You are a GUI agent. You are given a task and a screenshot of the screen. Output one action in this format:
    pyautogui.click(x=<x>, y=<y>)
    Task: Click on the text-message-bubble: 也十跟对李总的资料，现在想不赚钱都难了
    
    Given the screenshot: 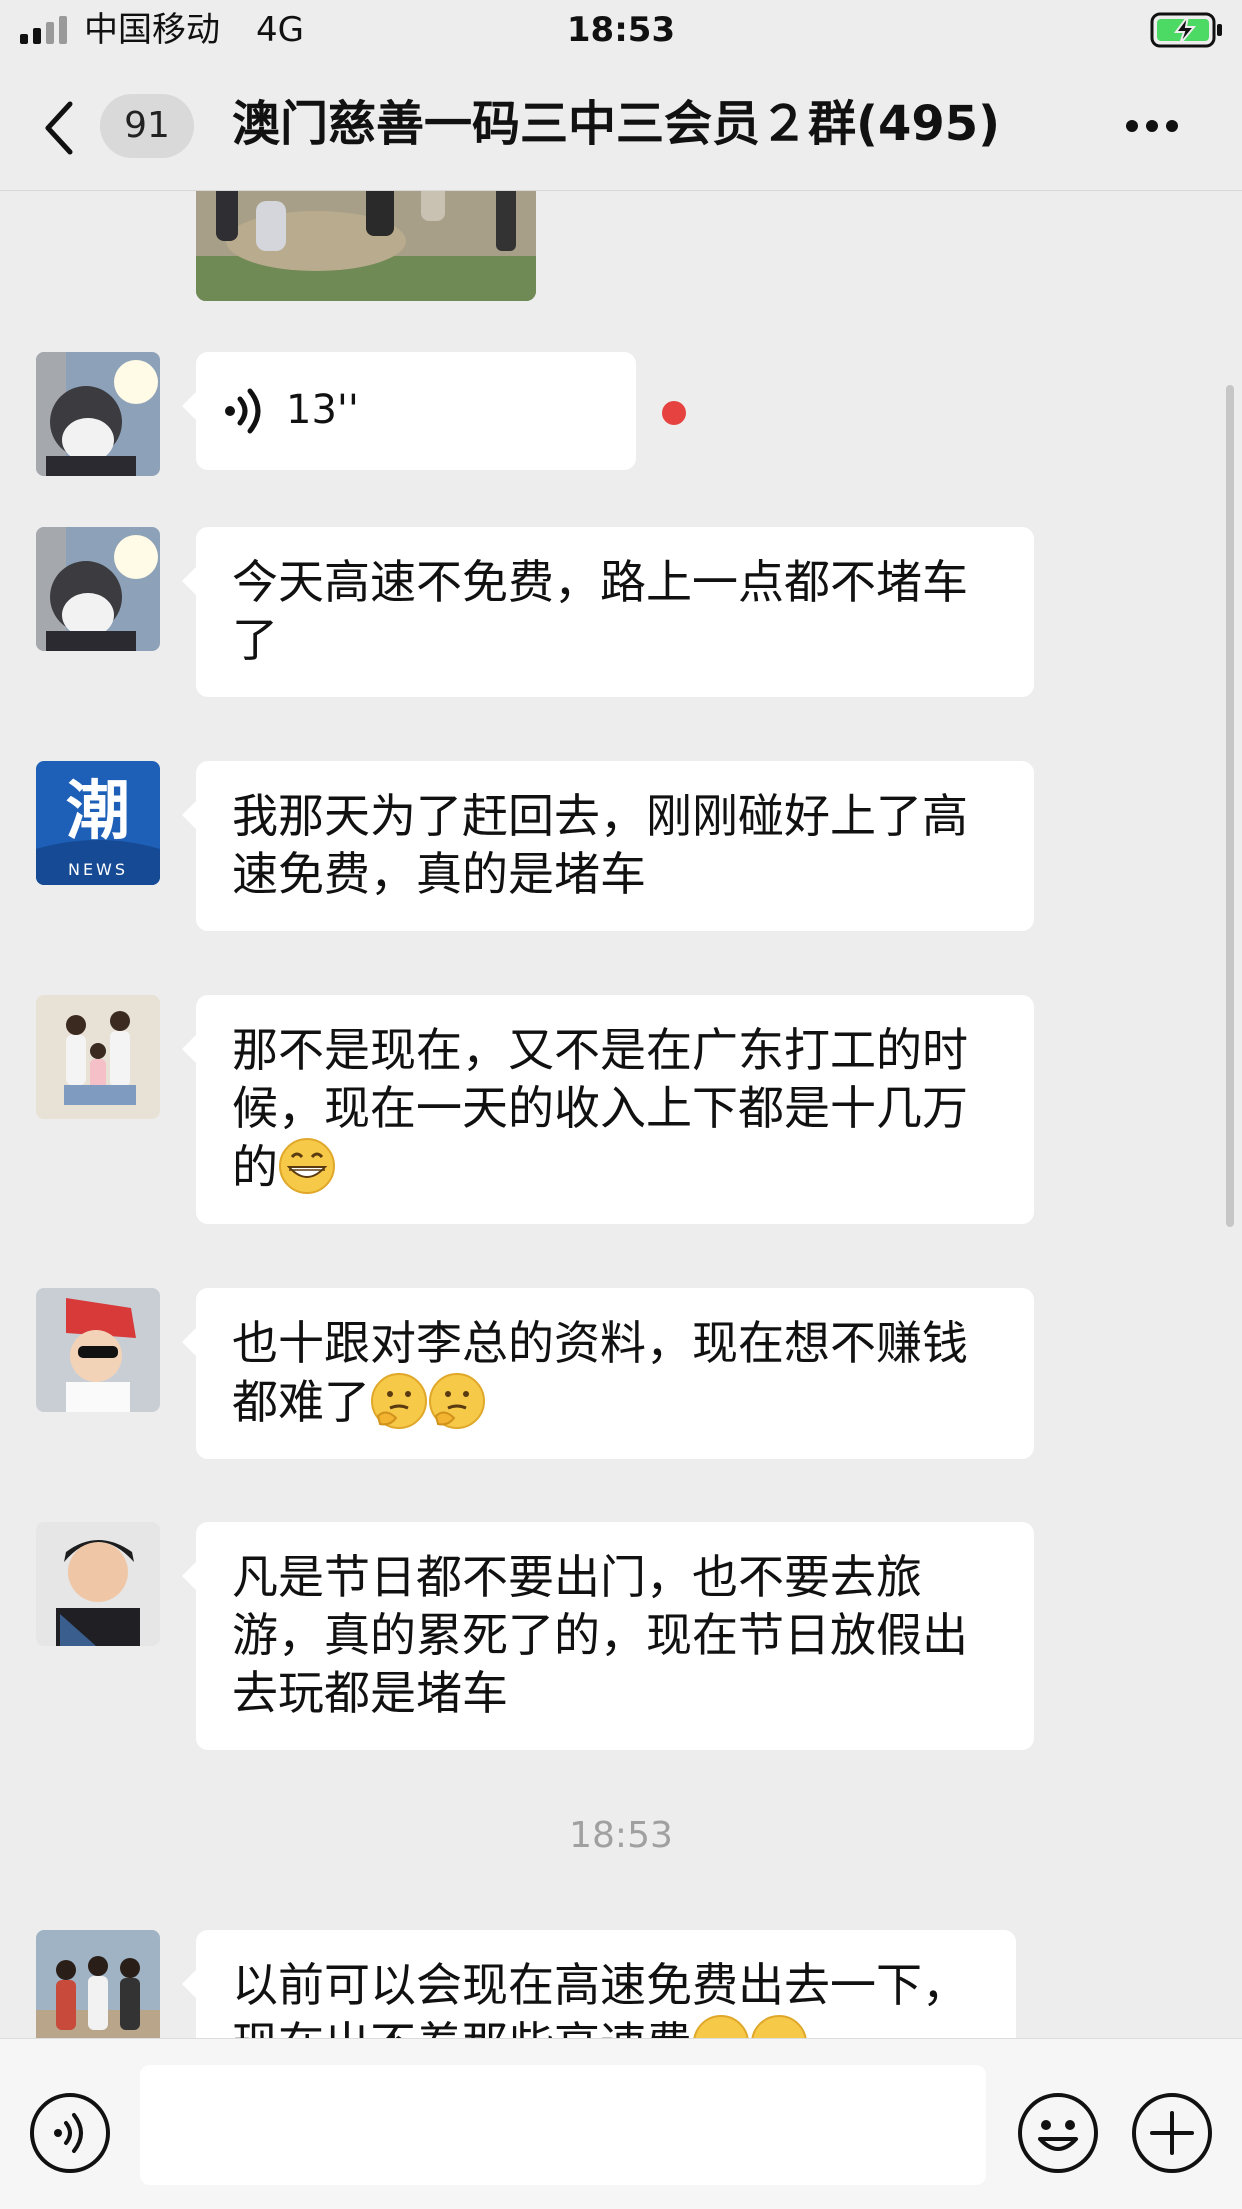 What is the action you would take?
    pyautogui.click(x=608, y=1373)
    